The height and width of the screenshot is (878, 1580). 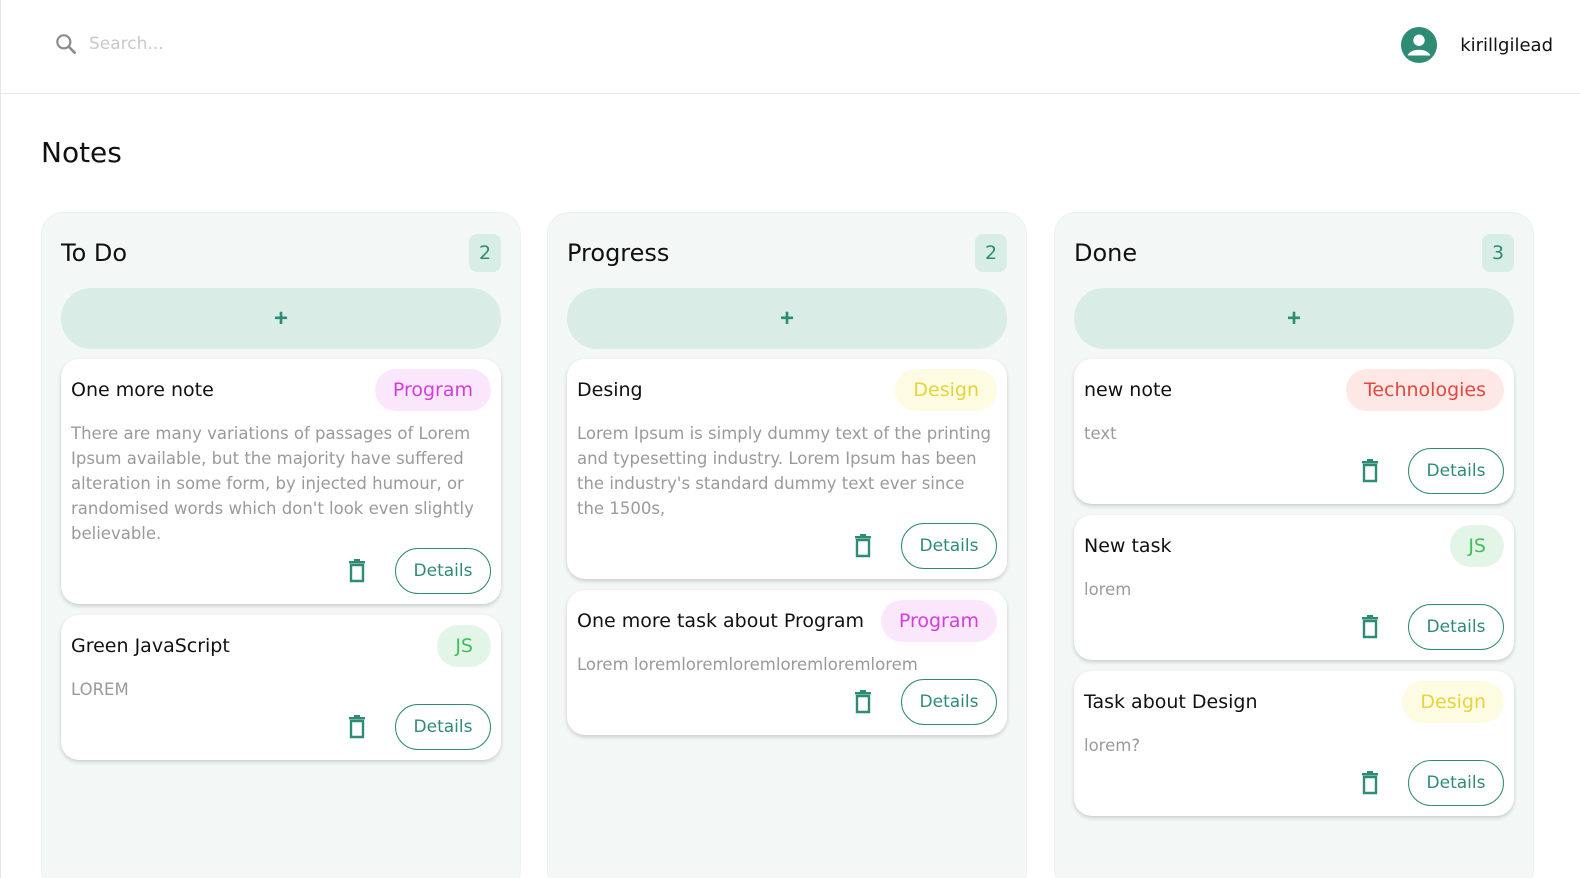 What do you see at coordinates (790, 47) in the screenshot?
I see `top-bar: kirillgilead` at bounding box center [790, 47].